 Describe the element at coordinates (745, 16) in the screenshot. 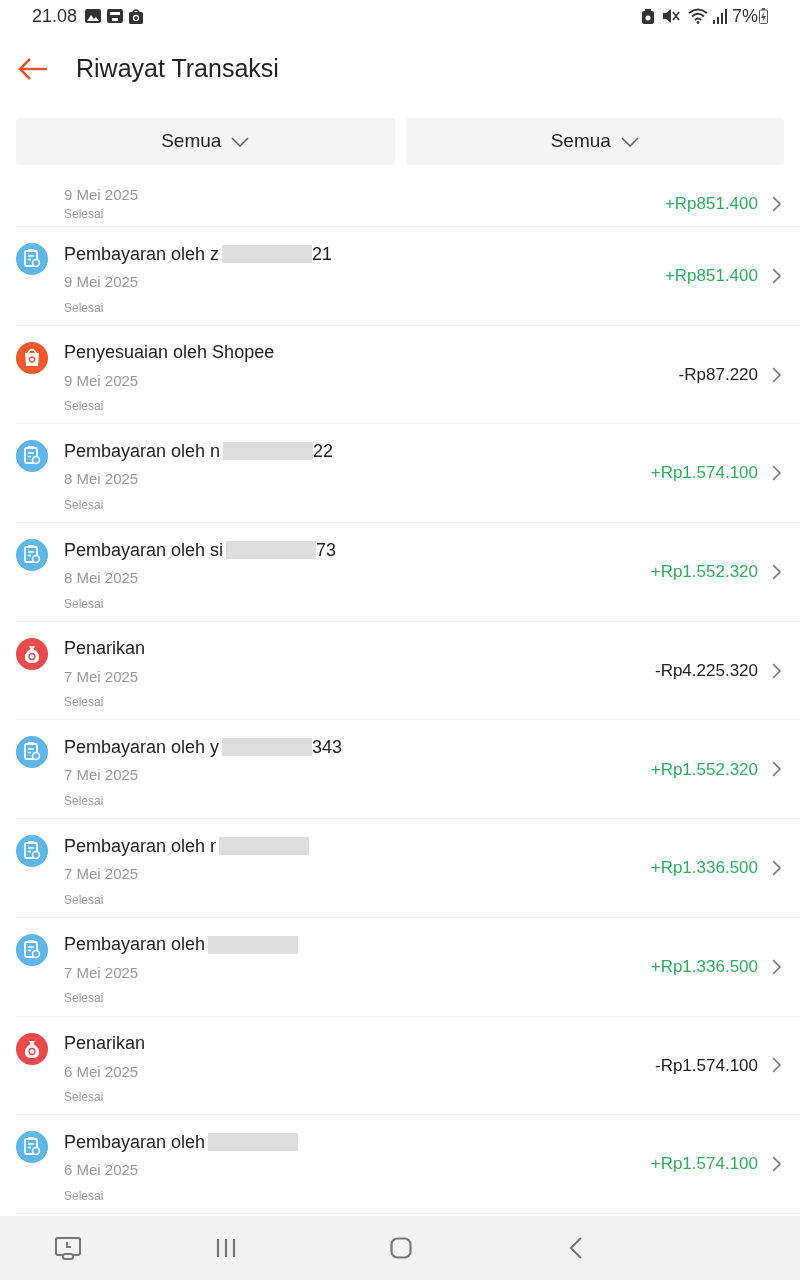

I see `battery-level: 7%` at that location.